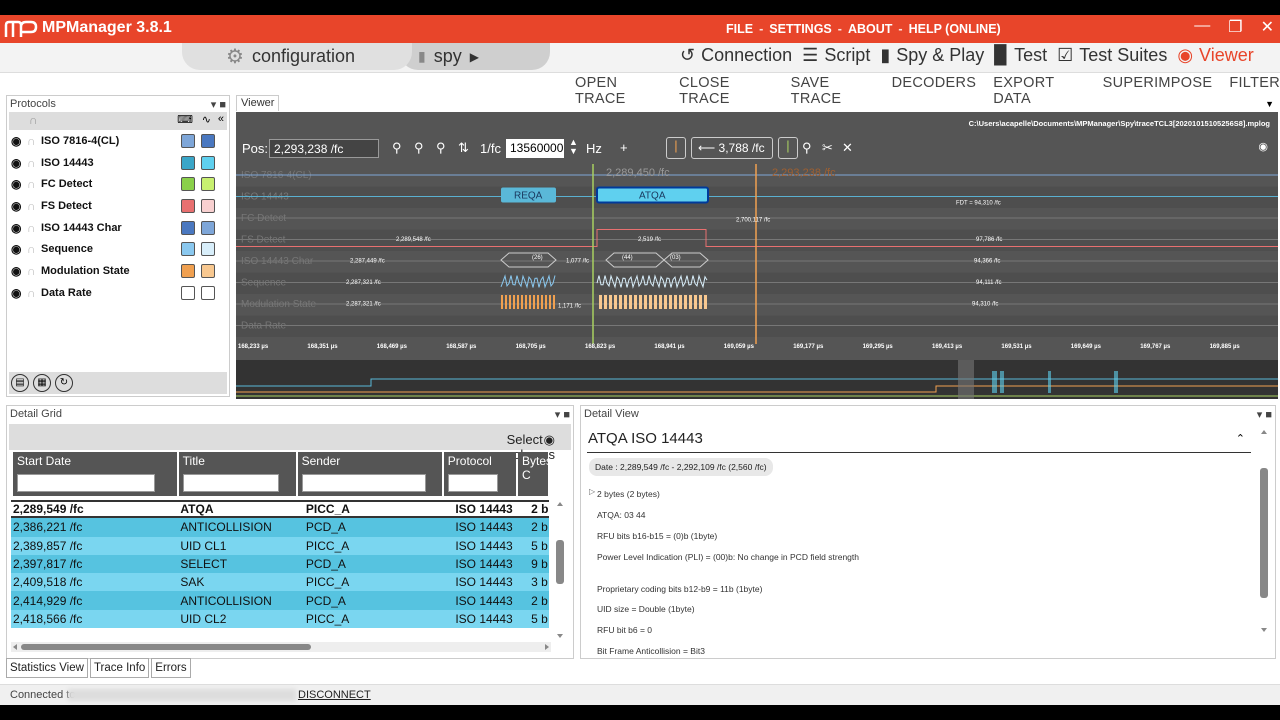  Describe the element at coordinates (334, 695) in the screenshot. I see `disconnect-link: DISCONNECT` at that location.